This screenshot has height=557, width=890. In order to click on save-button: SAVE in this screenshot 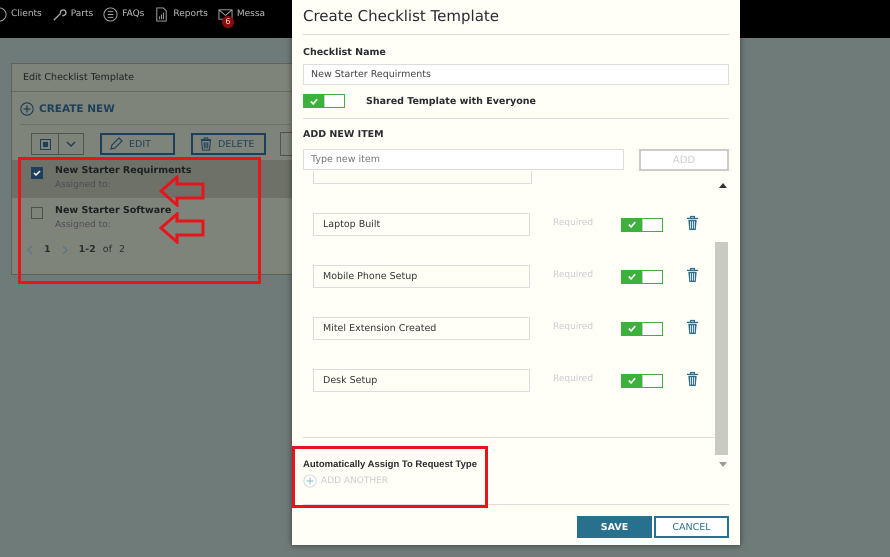, I will do `click(614, 527)`.